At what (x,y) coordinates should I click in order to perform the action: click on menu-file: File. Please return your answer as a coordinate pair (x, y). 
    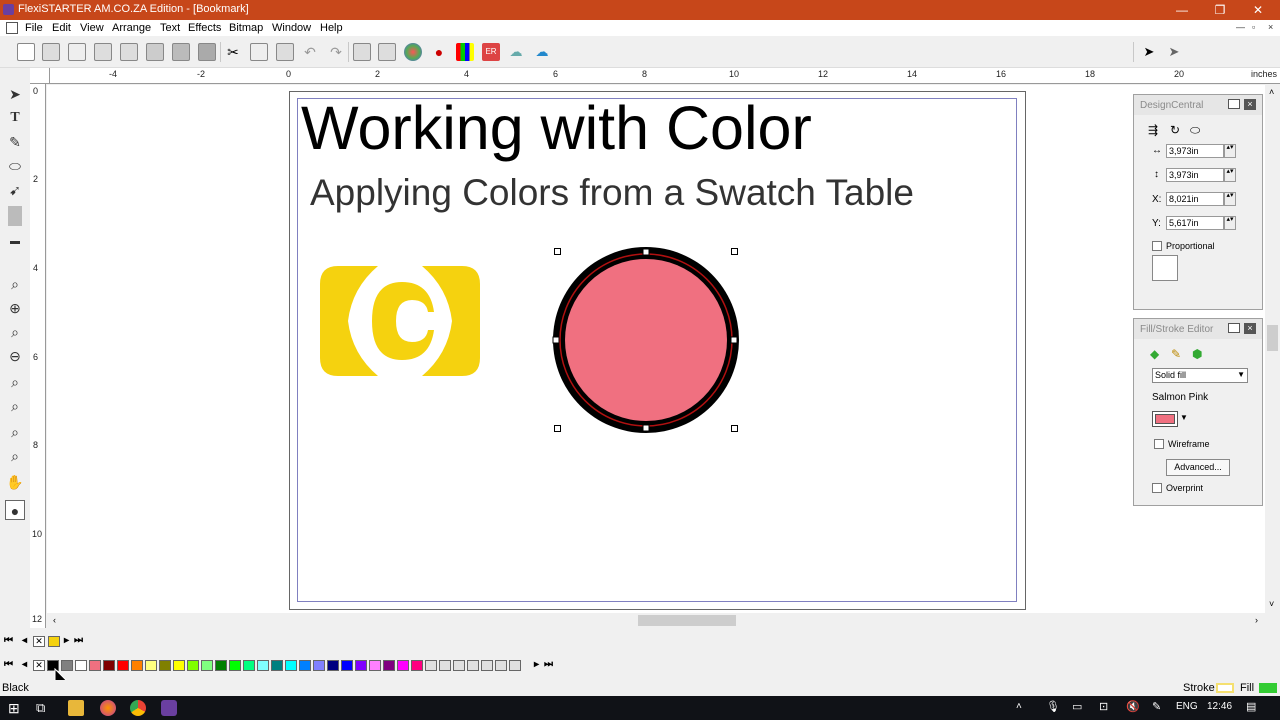
    Looking at the image, I should click on (34, 28).